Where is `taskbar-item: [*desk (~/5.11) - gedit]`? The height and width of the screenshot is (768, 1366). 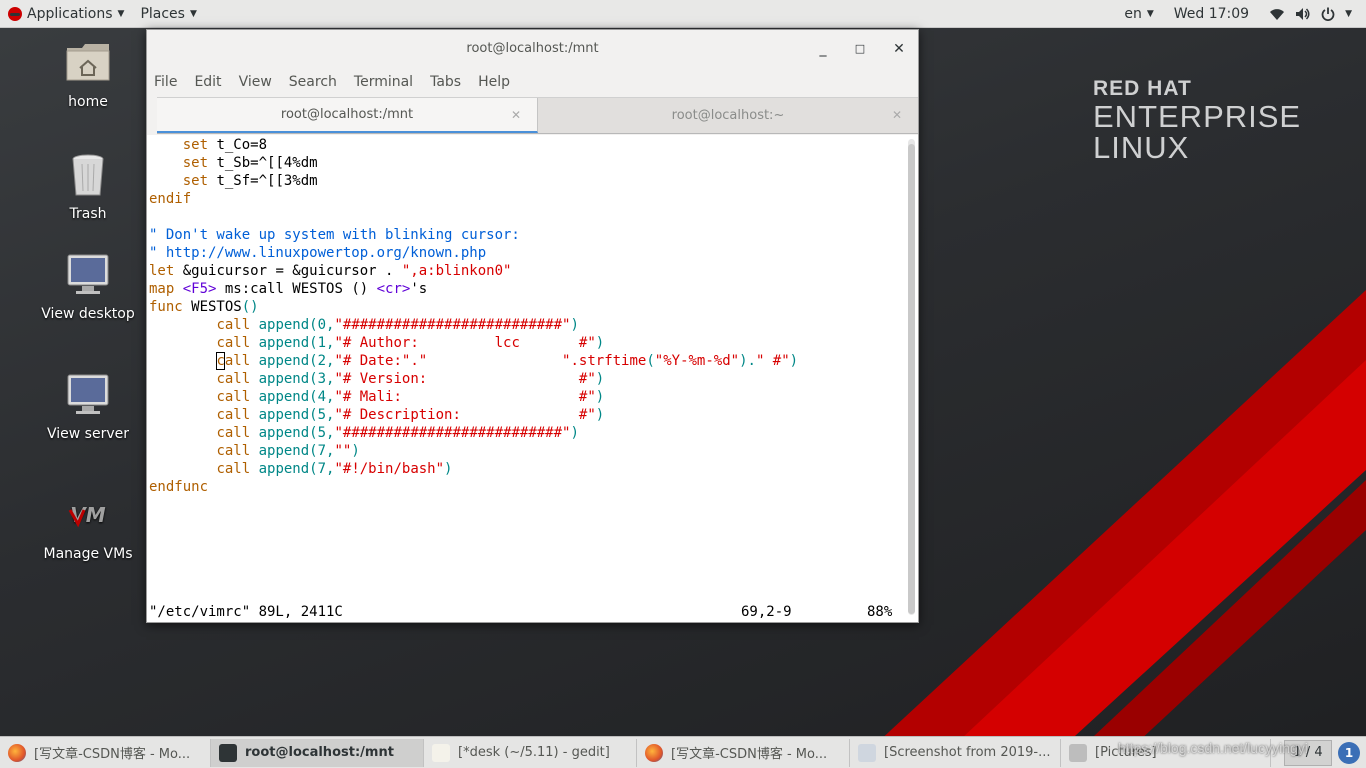
taskbar-item: [*desk (~/5.11) - gedit] is located at coordinates (530, 752).